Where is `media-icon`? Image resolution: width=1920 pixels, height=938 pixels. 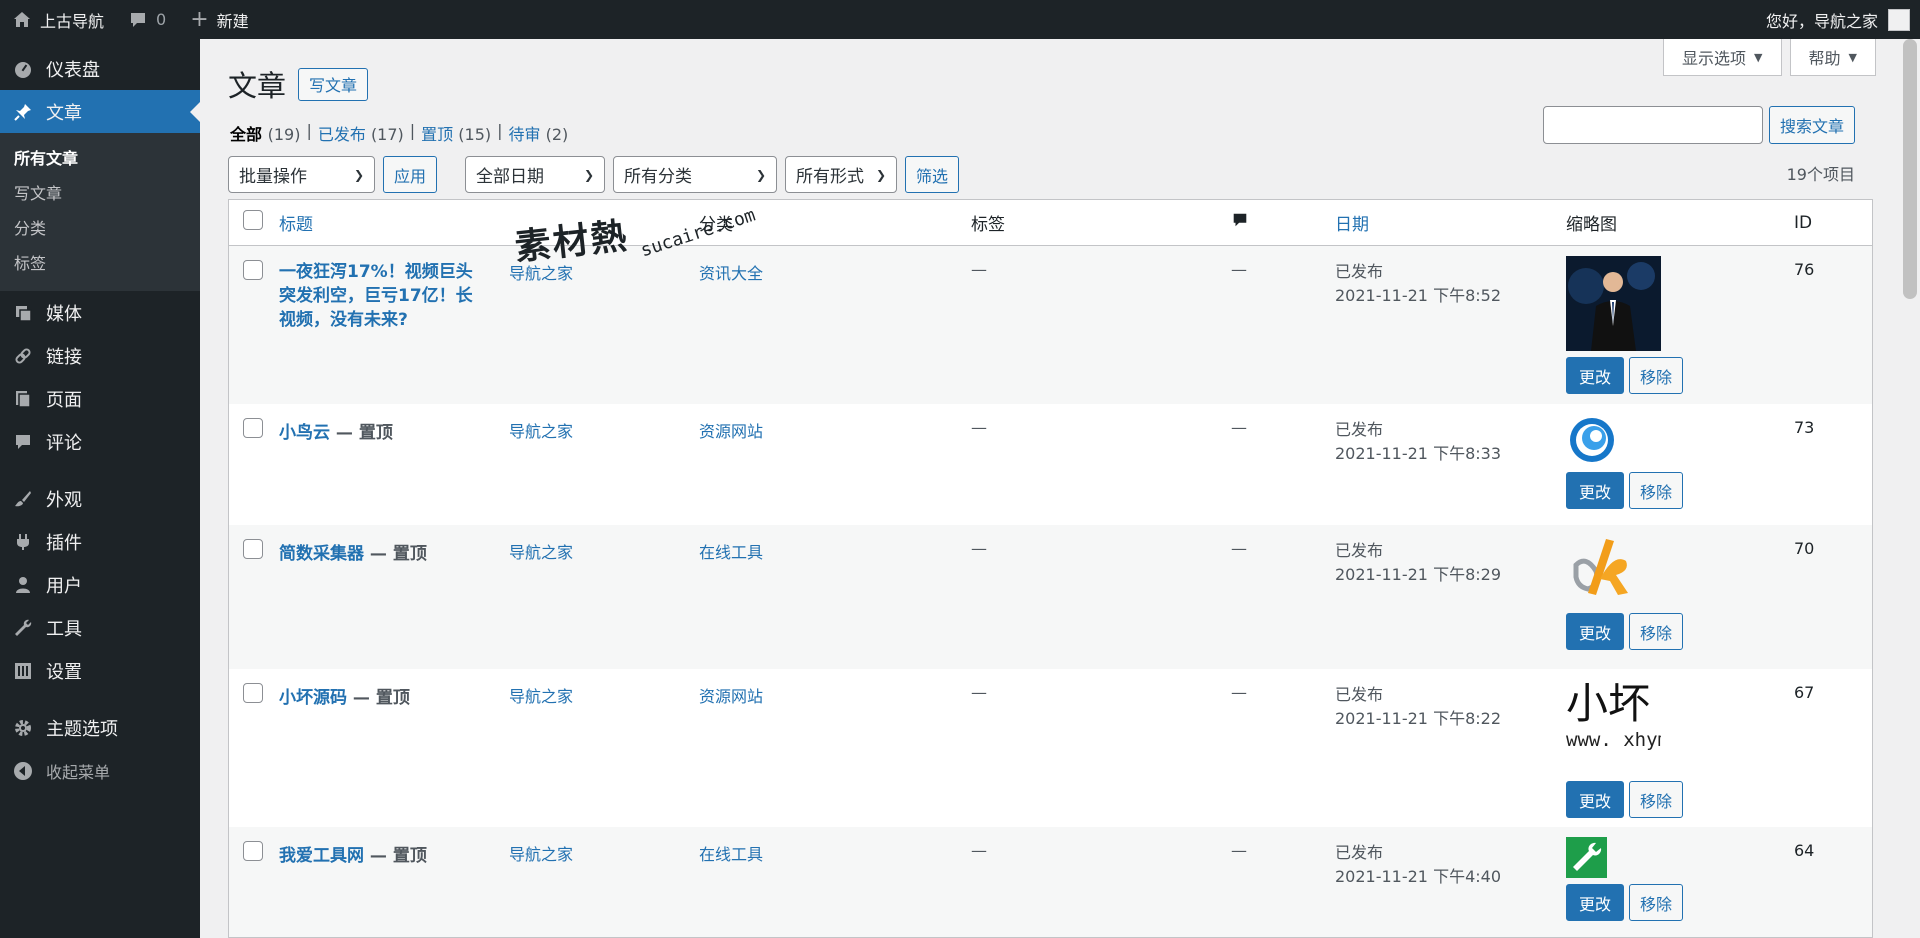
media-icon is located at coordinates (23, 313).